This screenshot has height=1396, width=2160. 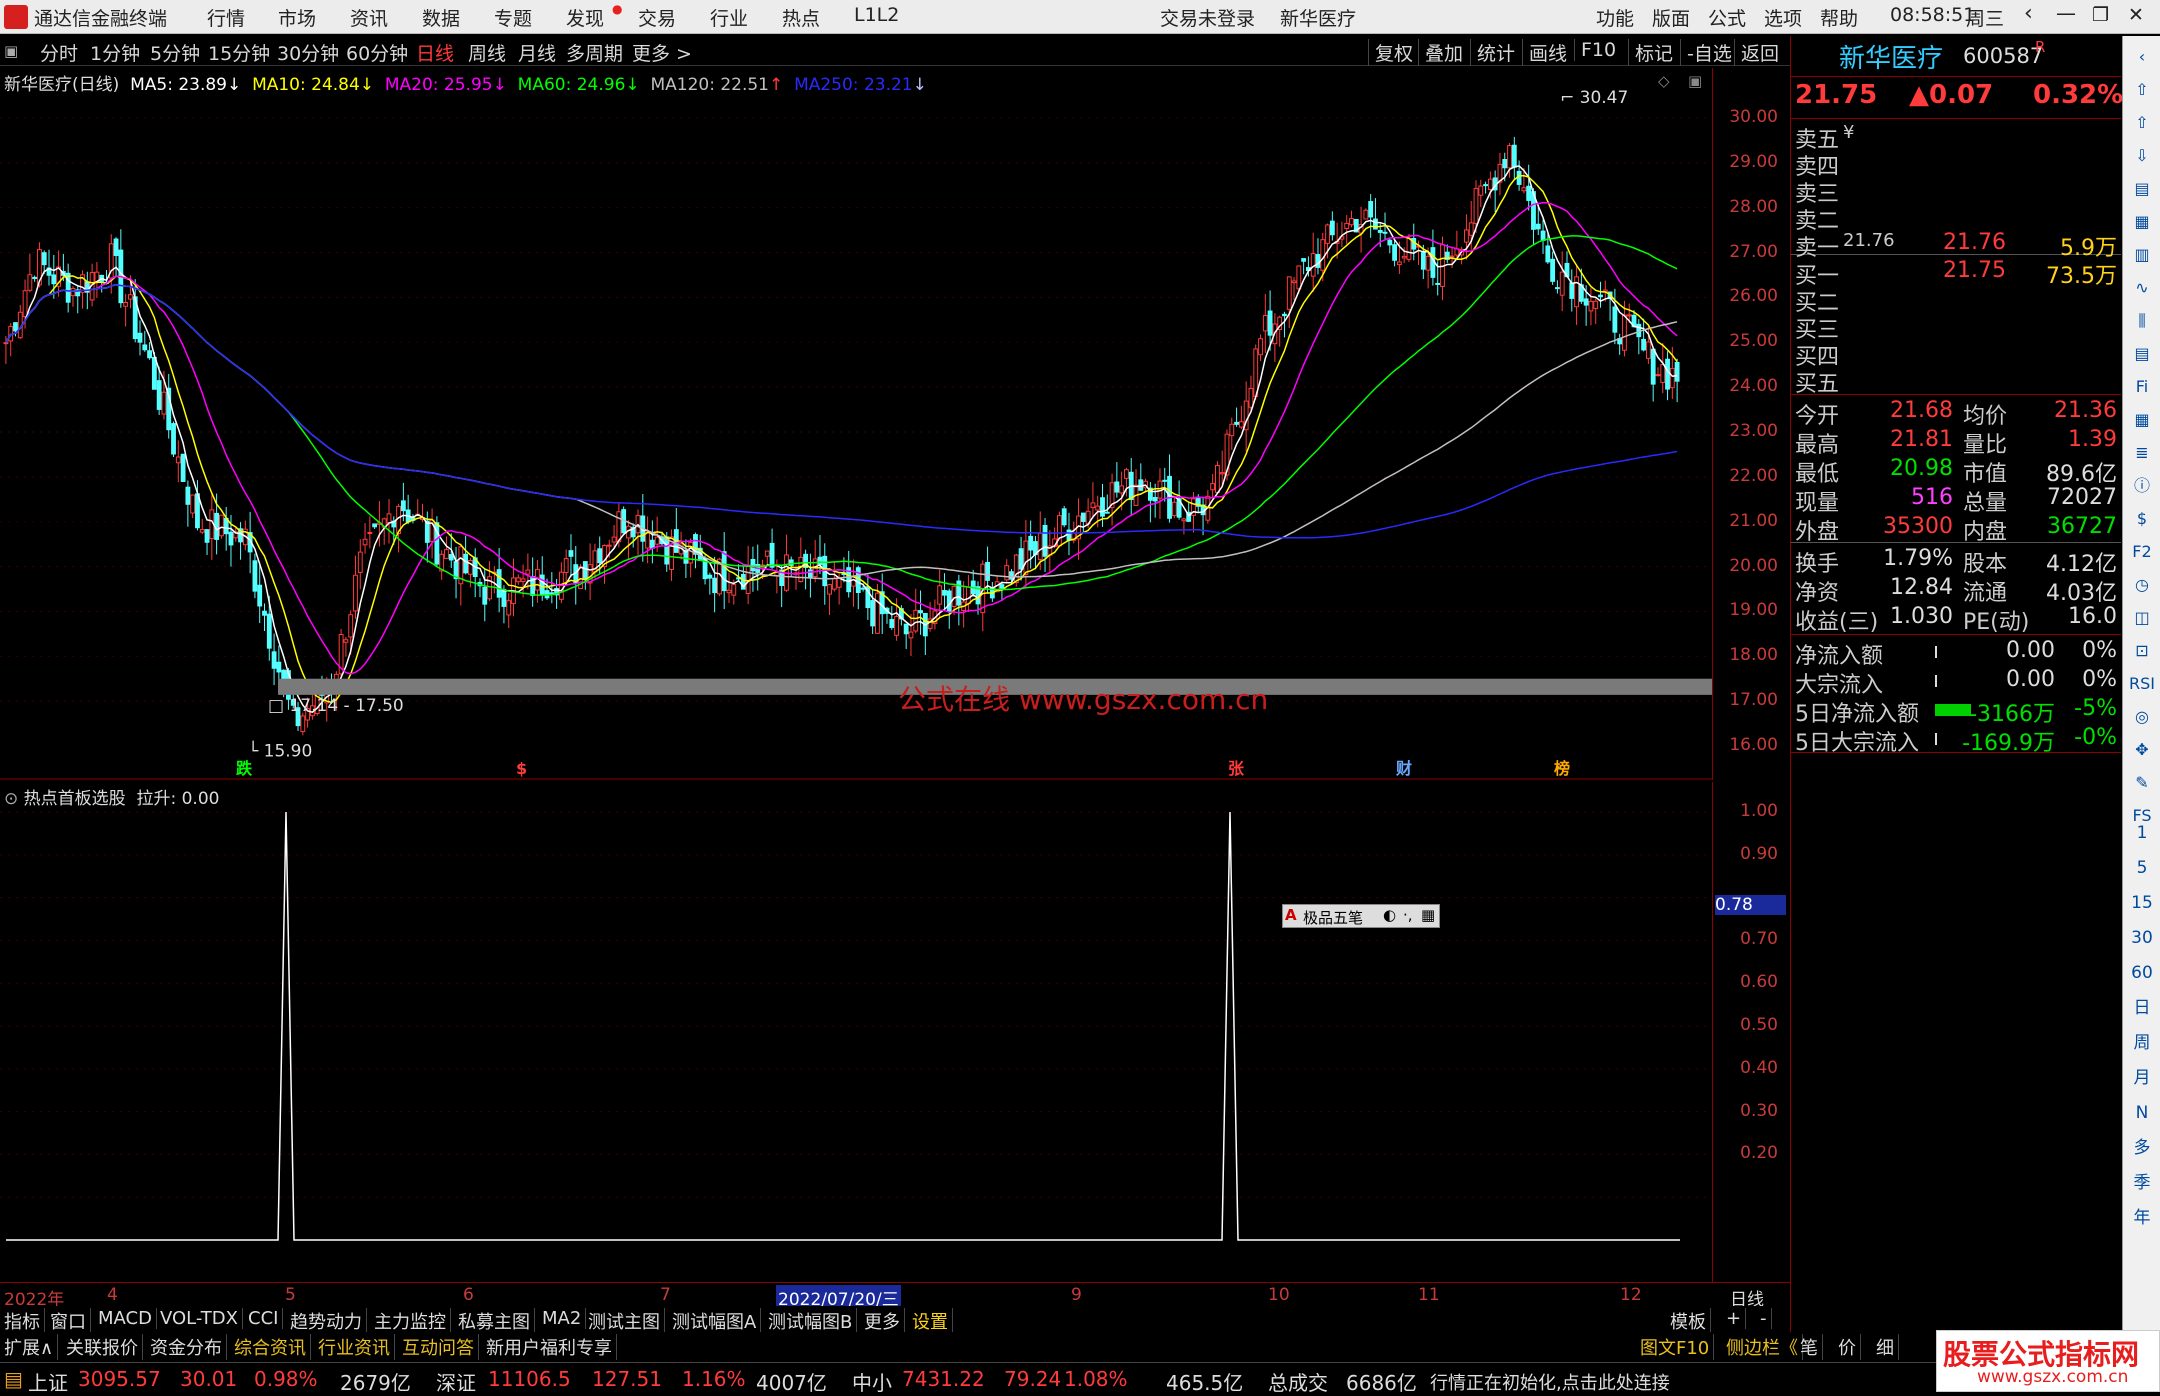 I want to click on sidebar-info-icon: ⓘ, so click(x=2142, y=486).